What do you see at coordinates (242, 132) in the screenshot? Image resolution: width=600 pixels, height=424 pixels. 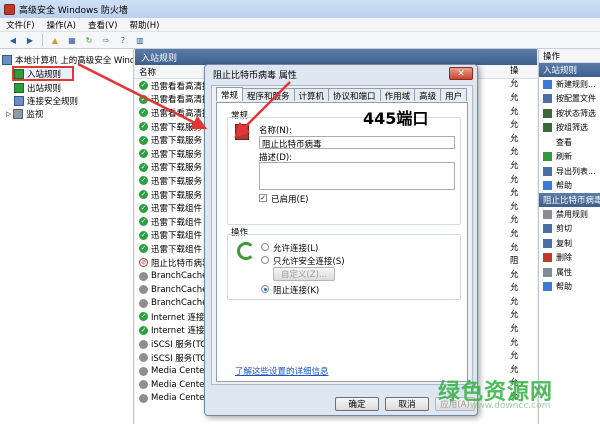 I see `rule-block-icon` at bounding box center [242, 132].